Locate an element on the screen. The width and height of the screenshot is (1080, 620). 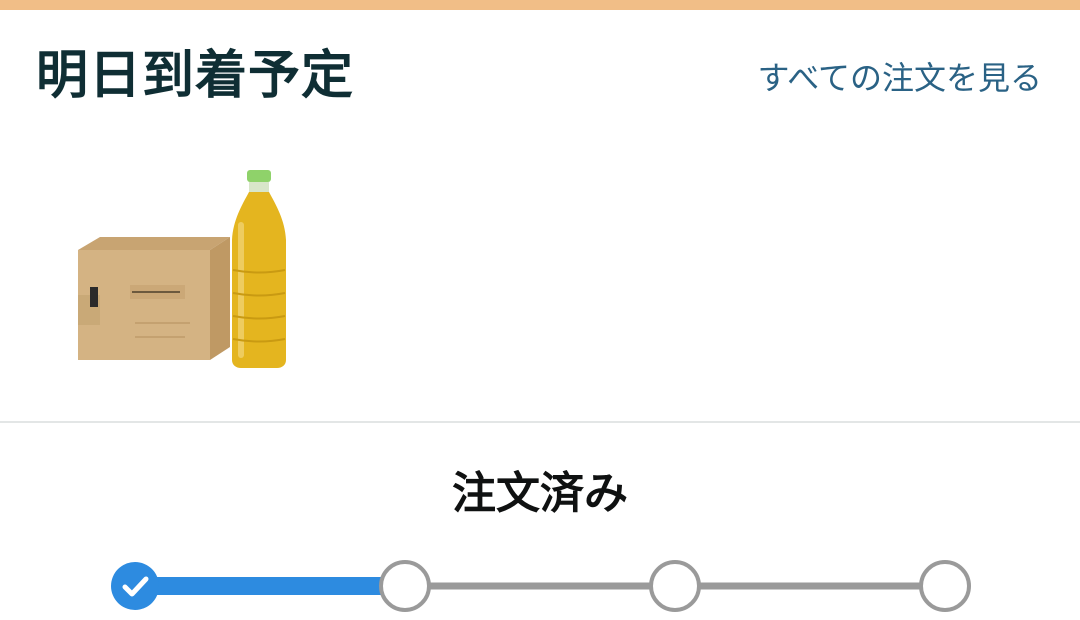
green-tea-case-with-bottle-icon is located at coordinates (182, 269).